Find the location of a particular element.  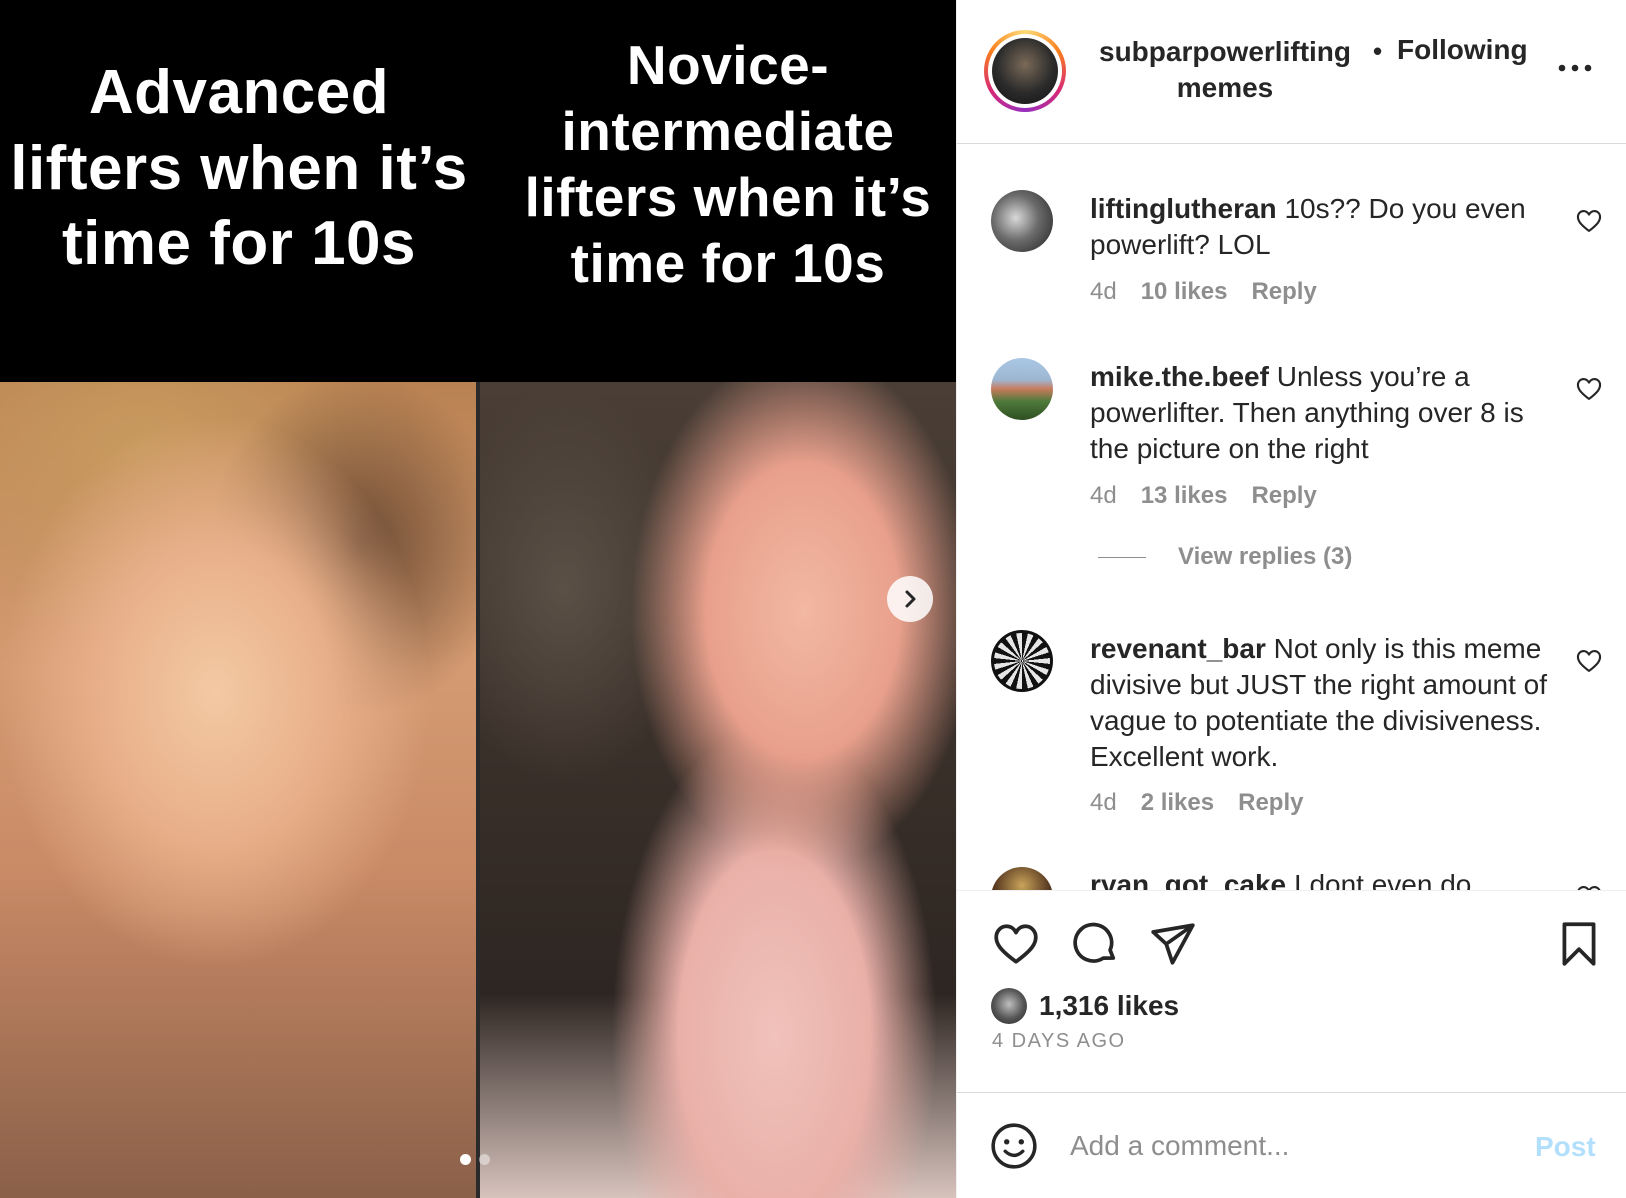

comment-username: liftinglutheran is located at coordinates (1183, 208).